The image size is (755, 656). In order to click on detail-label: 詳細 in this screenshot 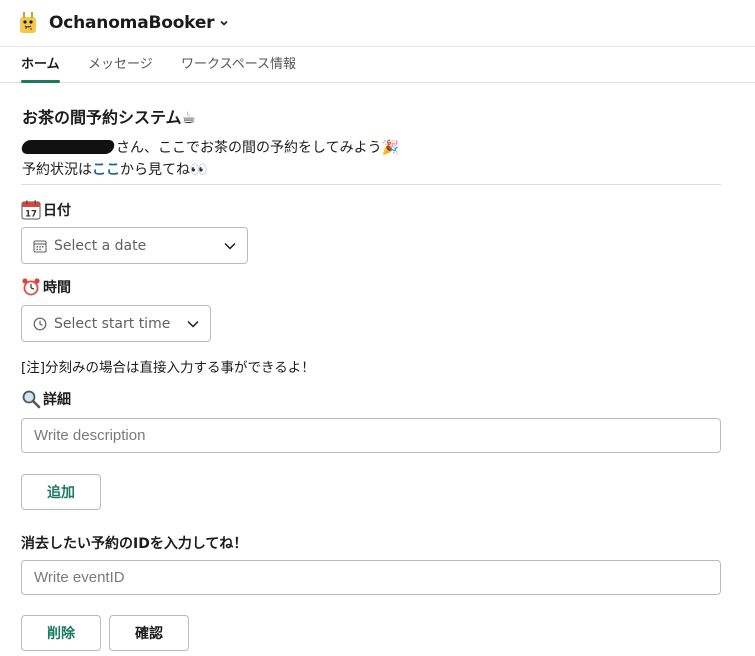, I will do `click(46, 399)`.